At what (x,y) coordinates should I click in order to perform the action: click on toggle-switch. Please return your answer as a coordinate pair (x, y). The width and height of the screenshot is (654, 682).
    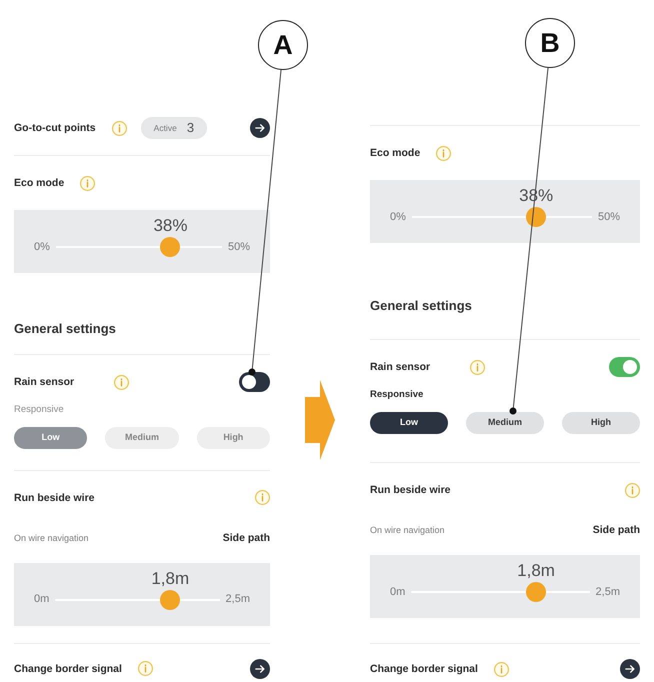
    Looking at the image, I should click on (624, 367).